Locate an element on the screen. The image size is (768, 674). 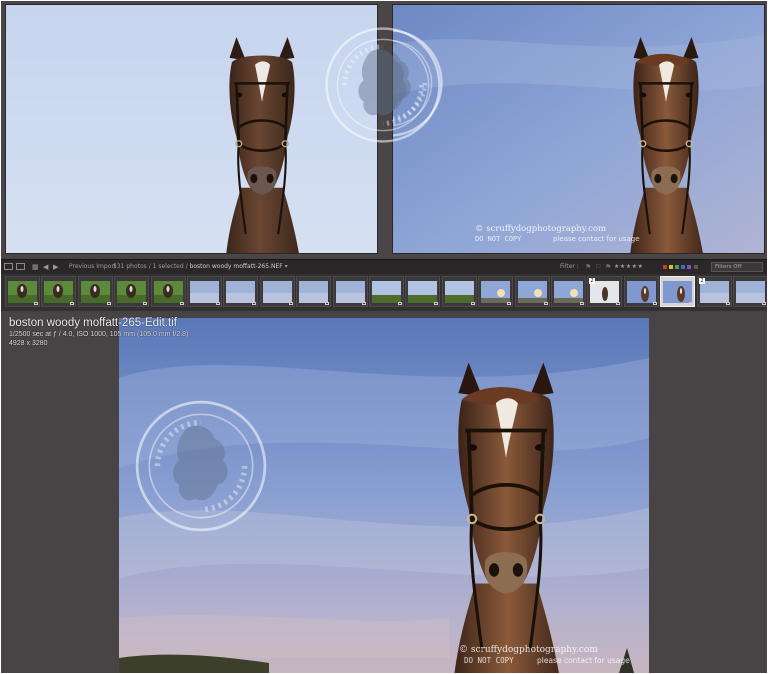
source-previous-import: Previous Import is located at coordinates (92, 267).